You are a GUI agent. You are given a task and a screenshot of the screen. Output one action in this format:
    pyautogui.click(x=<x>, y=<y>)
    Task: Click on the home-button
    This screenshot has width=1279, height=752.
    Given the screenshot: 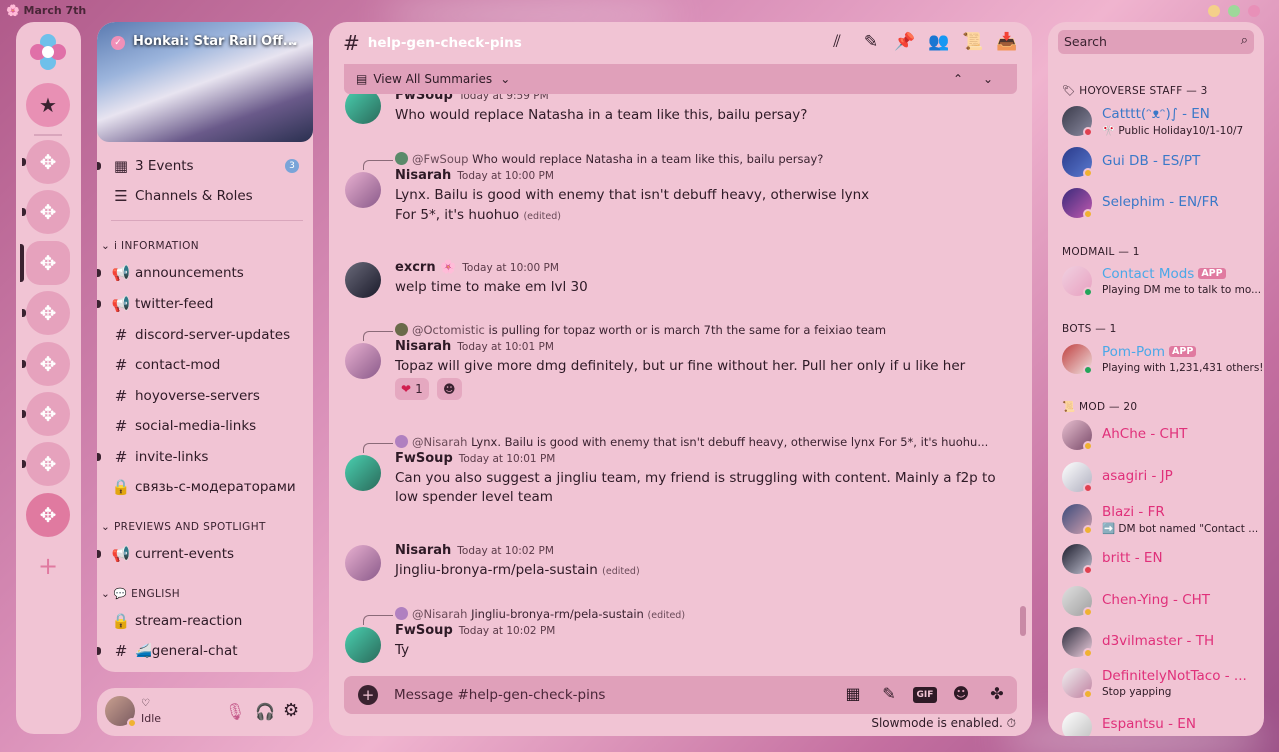 What is the action you would take?
    pyautogui.click(x=48, y=52)
    